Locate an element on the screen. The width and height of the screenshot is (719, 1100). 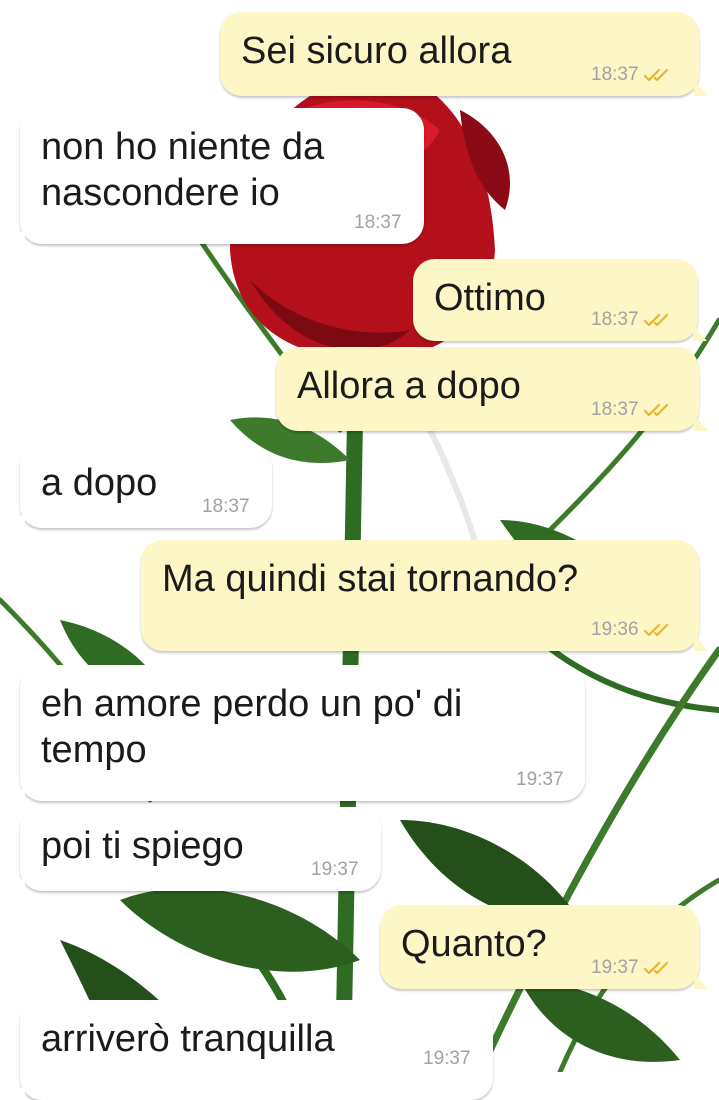
message-text: poi ti spiego is located at coordinates (142, 846).